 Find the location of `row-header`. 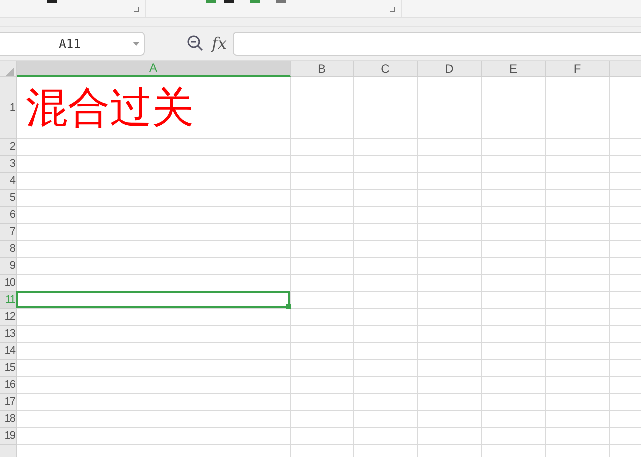

row-header is located at coordinates (8, 451).